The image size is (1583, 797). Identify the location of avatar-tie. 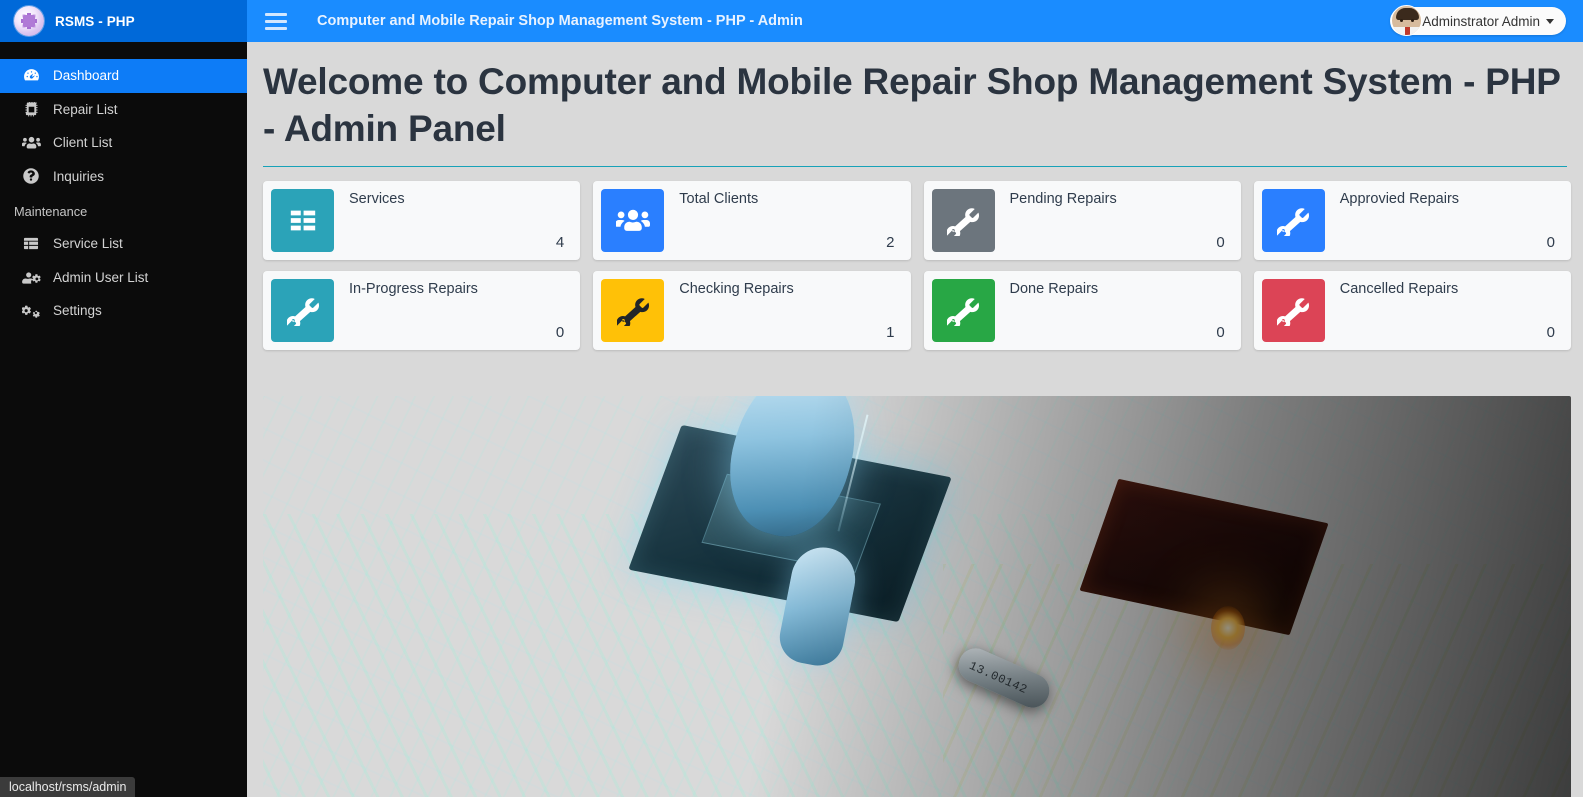
(1408, 31).